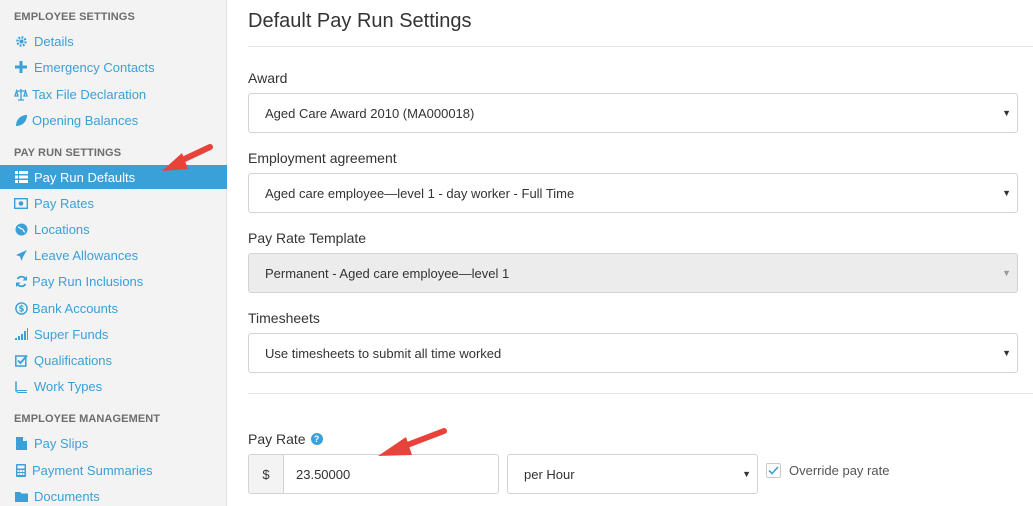 This screenshot has height=506, width=1033. I want to click on book-icon, so click(21, 386).